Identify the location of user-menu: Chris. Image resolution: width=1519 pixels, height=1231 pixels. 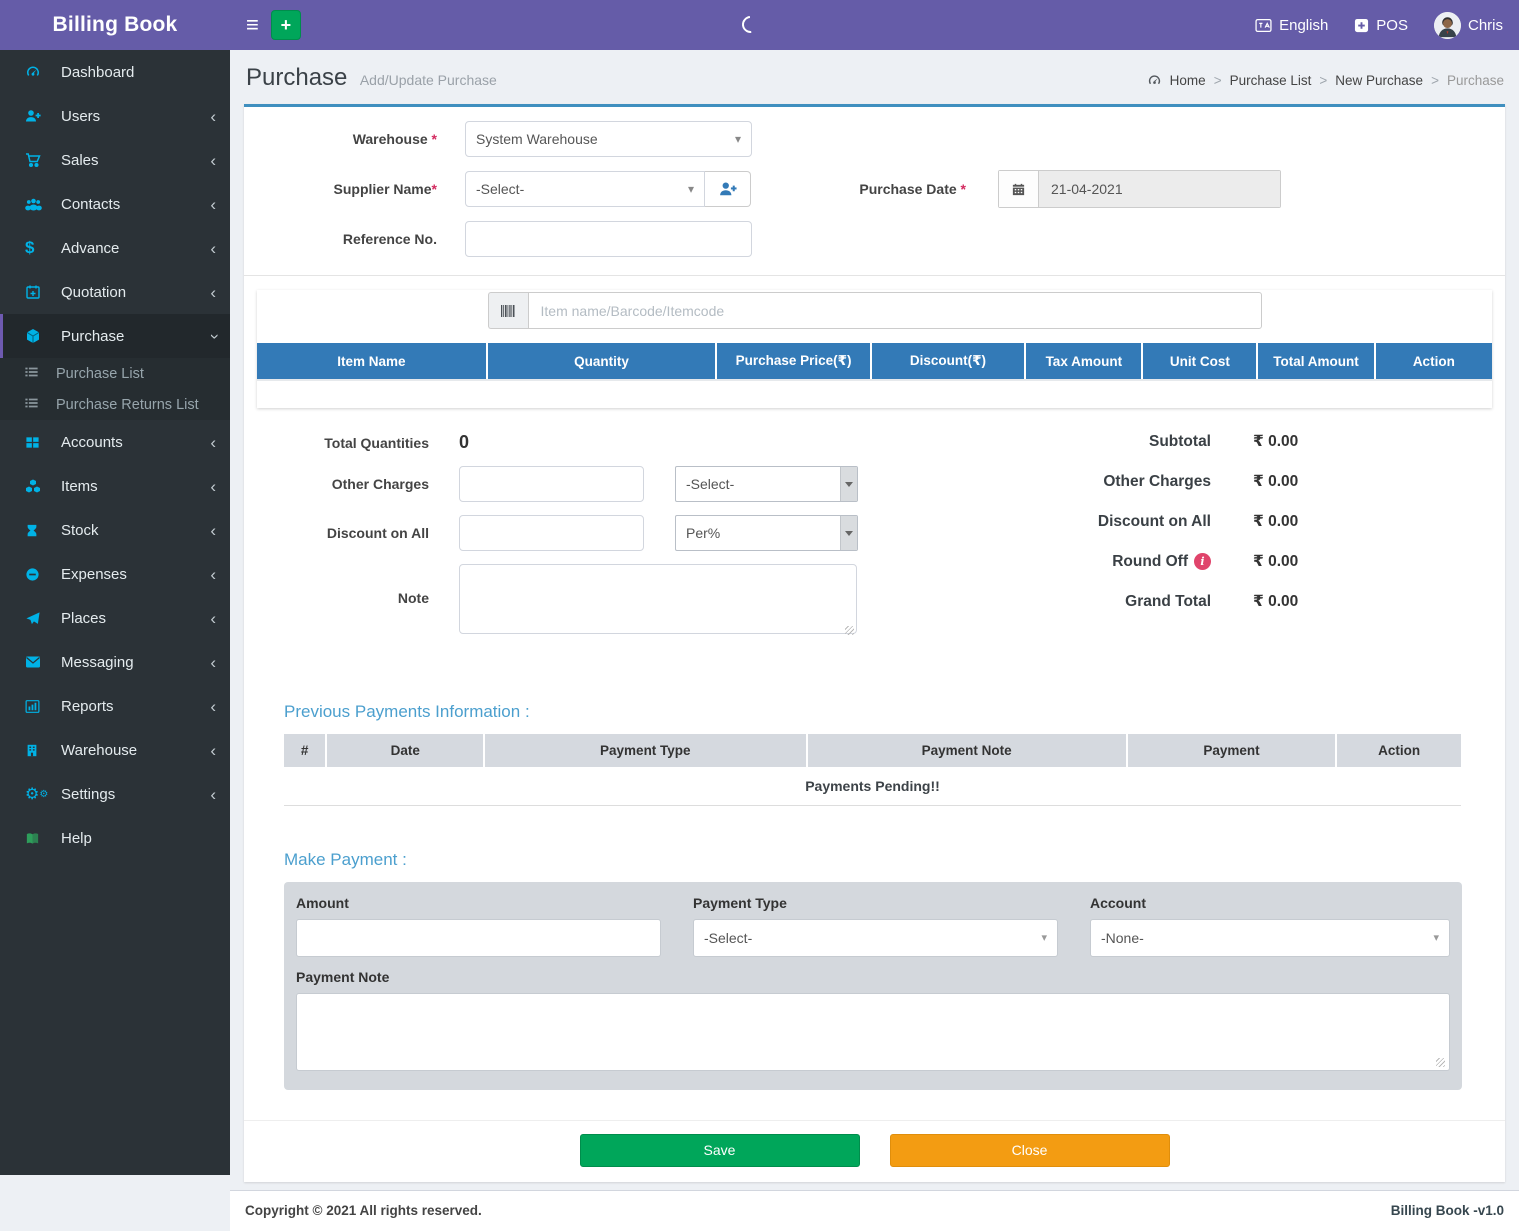
(1468, 25).